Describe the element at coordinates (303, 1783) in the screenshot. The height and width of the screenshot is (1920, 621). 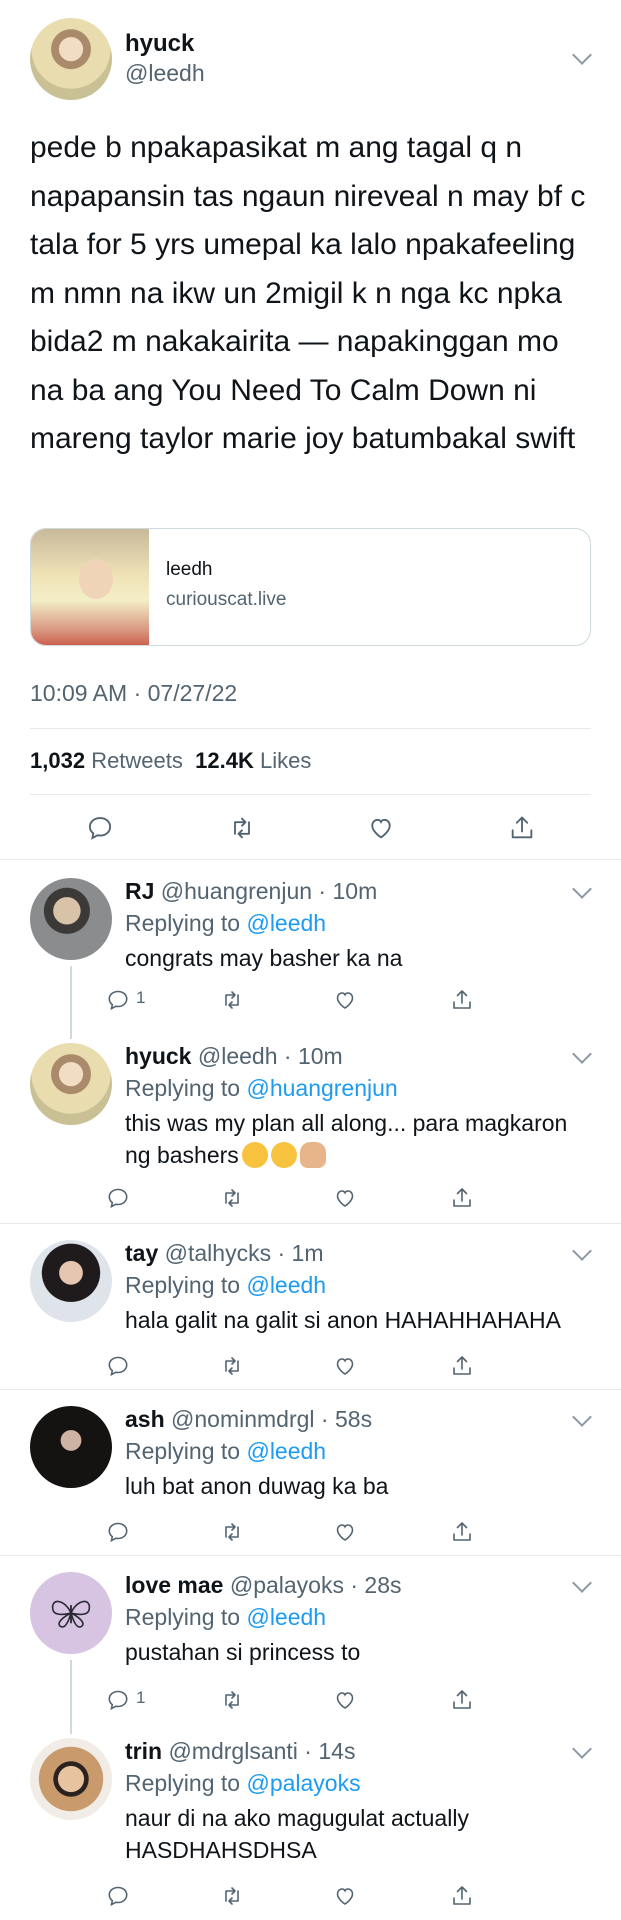
I see `mention-link: @palayoks` at that location.